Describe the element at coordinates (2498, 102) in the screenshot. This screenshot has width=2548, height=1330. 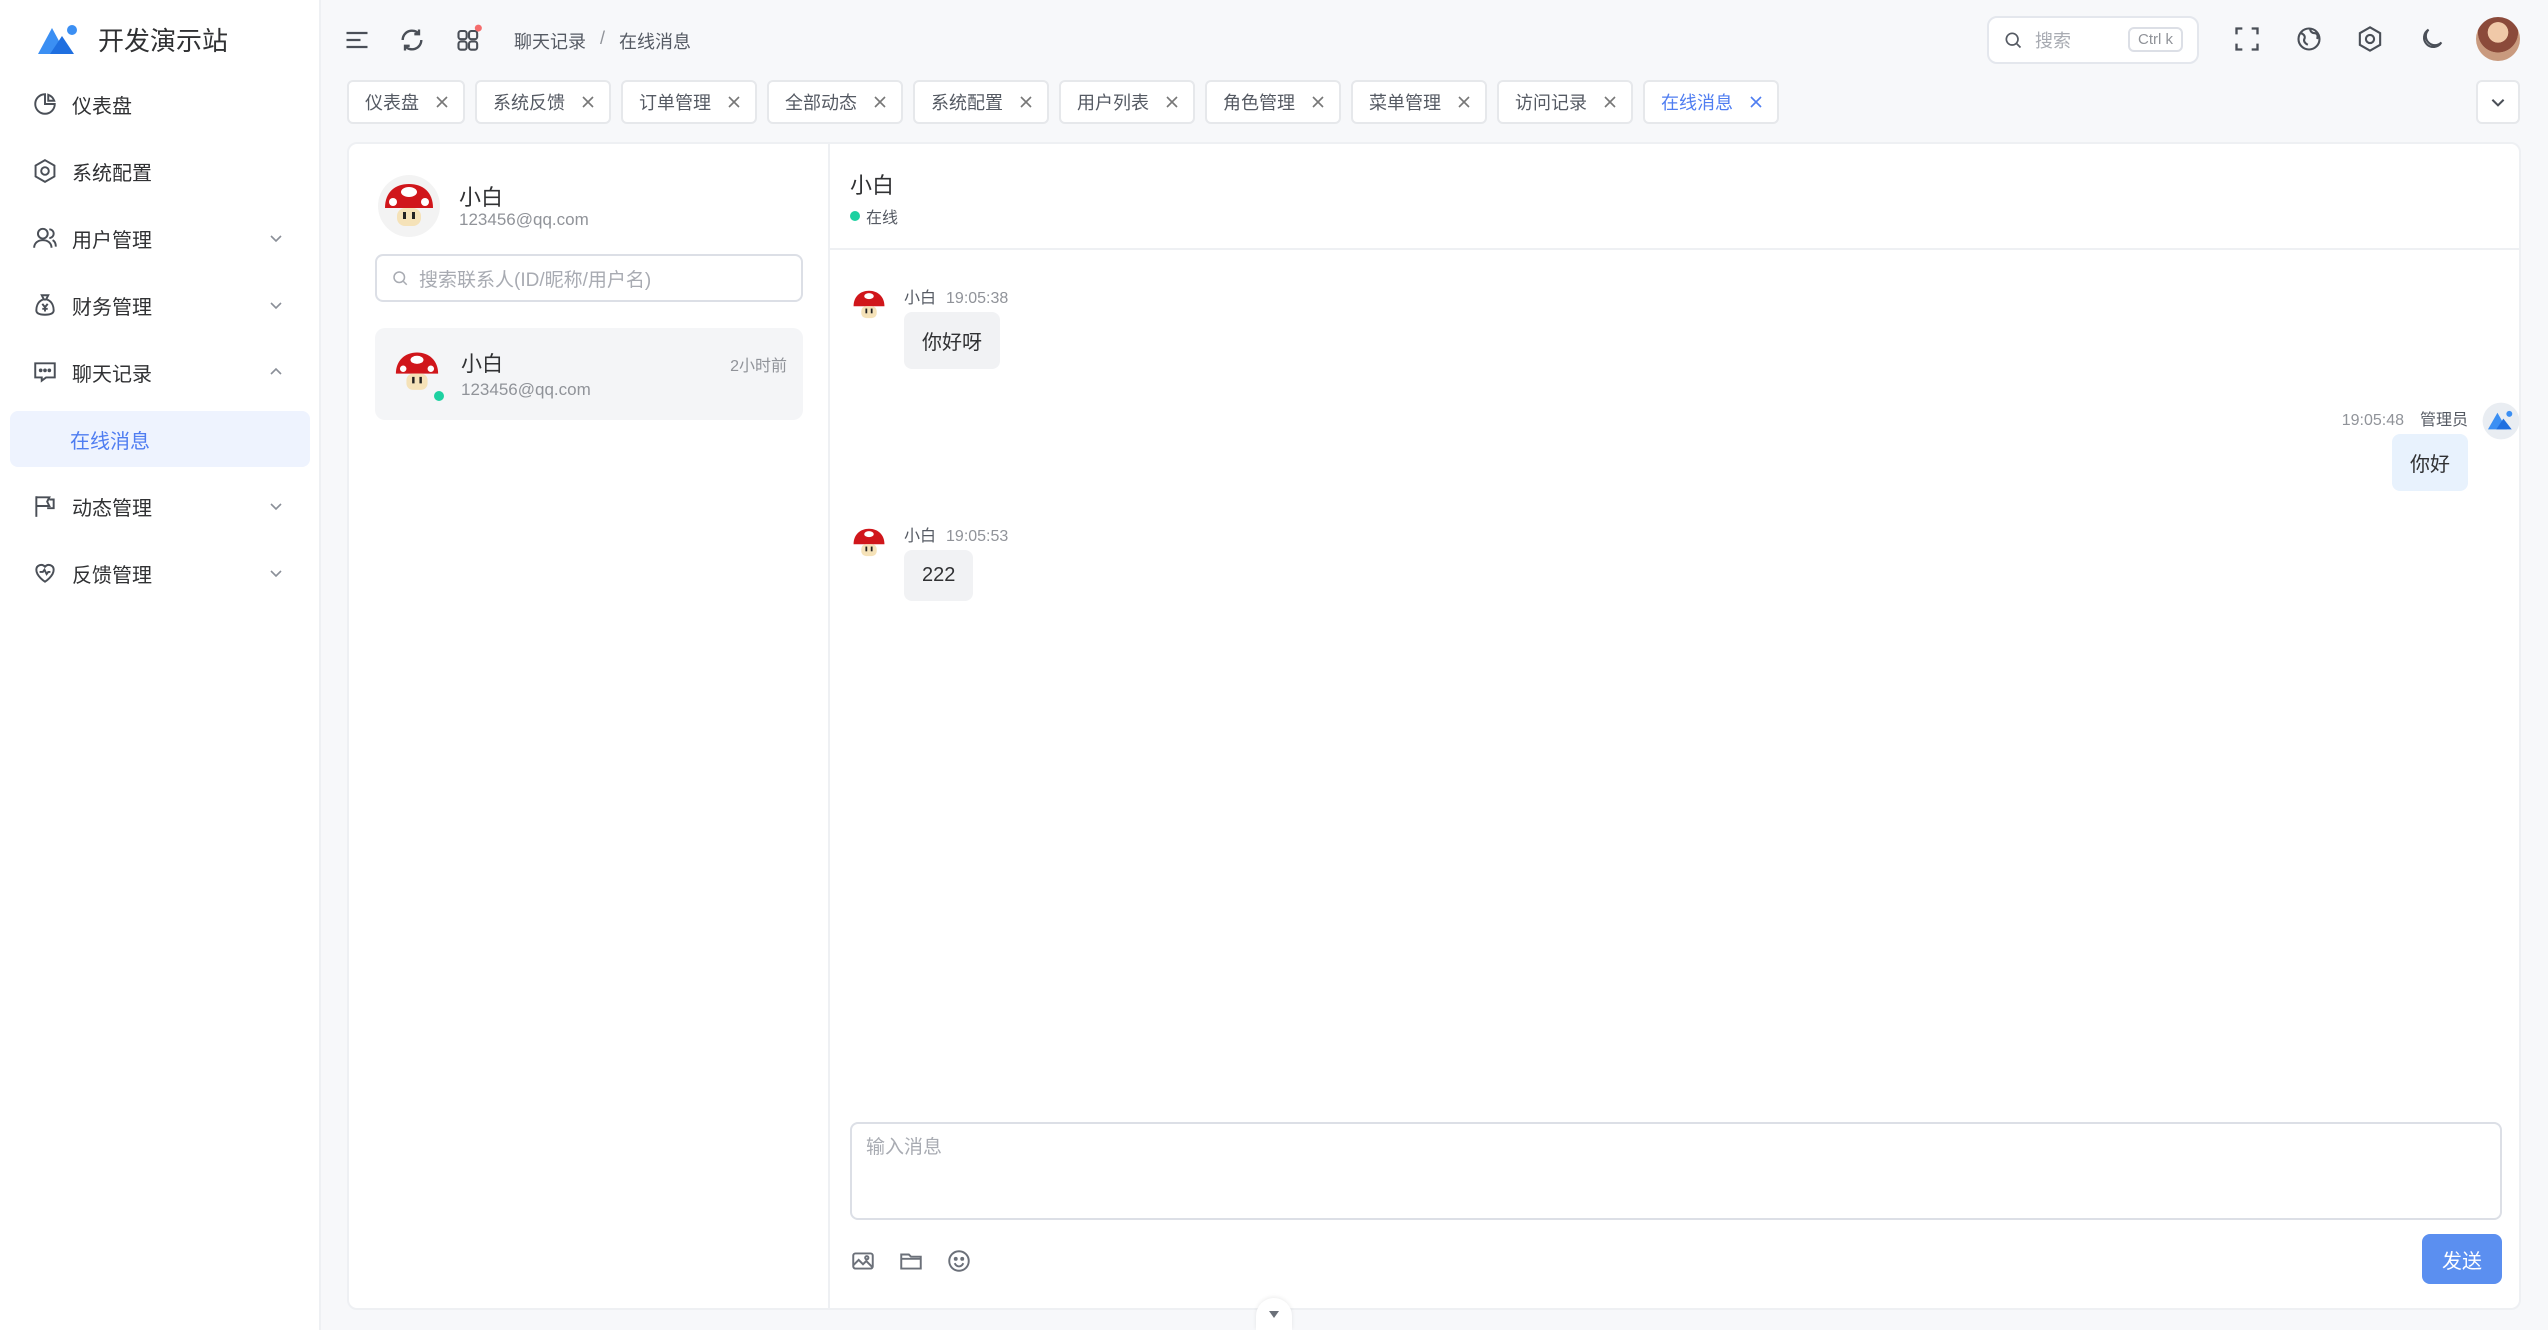
I see `tabs-more-button` at that location.